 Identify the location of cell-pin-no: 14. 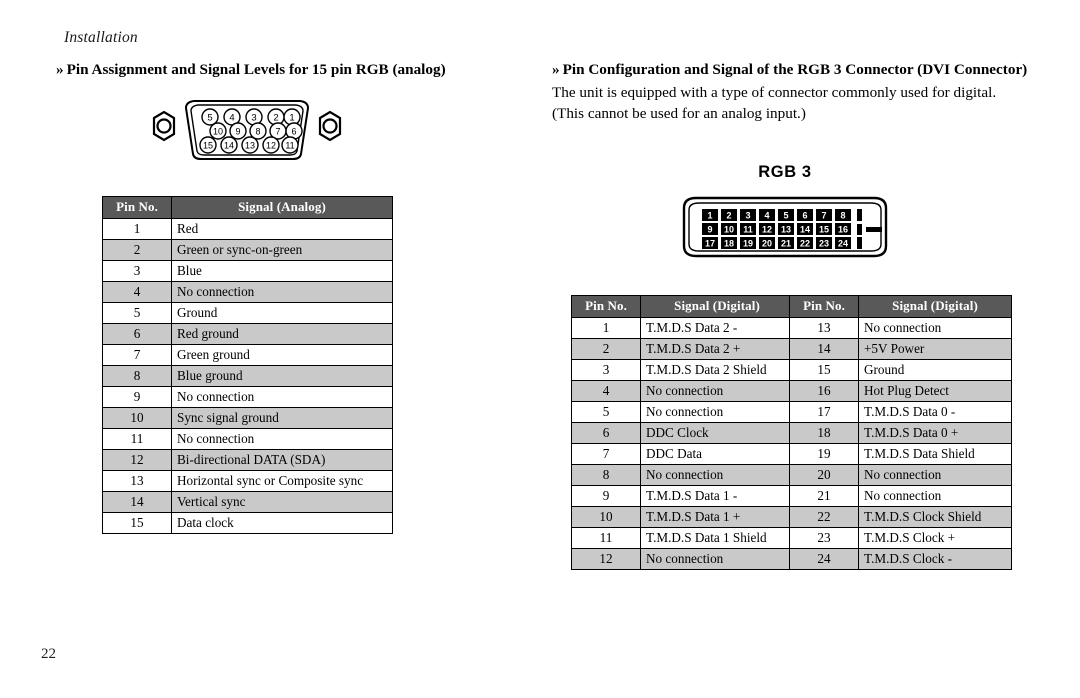
(137, 502).